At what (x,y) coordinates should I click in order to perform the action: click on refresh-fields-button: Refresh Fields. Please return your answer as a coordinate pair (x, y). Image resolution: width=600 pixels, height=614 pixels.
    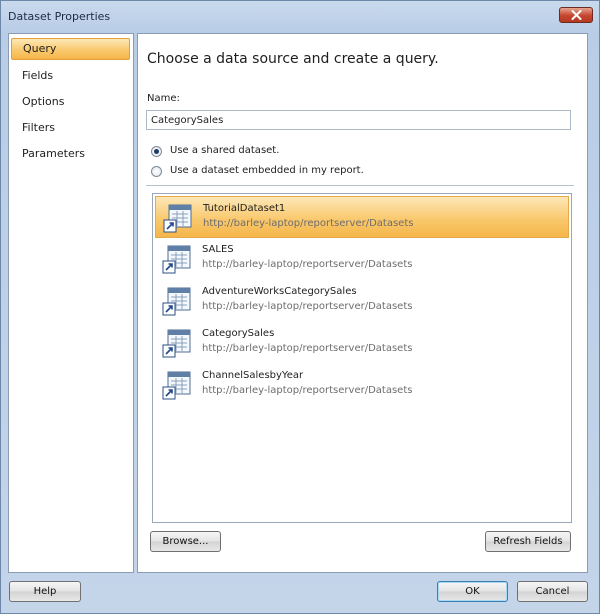
    Looking at the image, I should click on (528, 541).